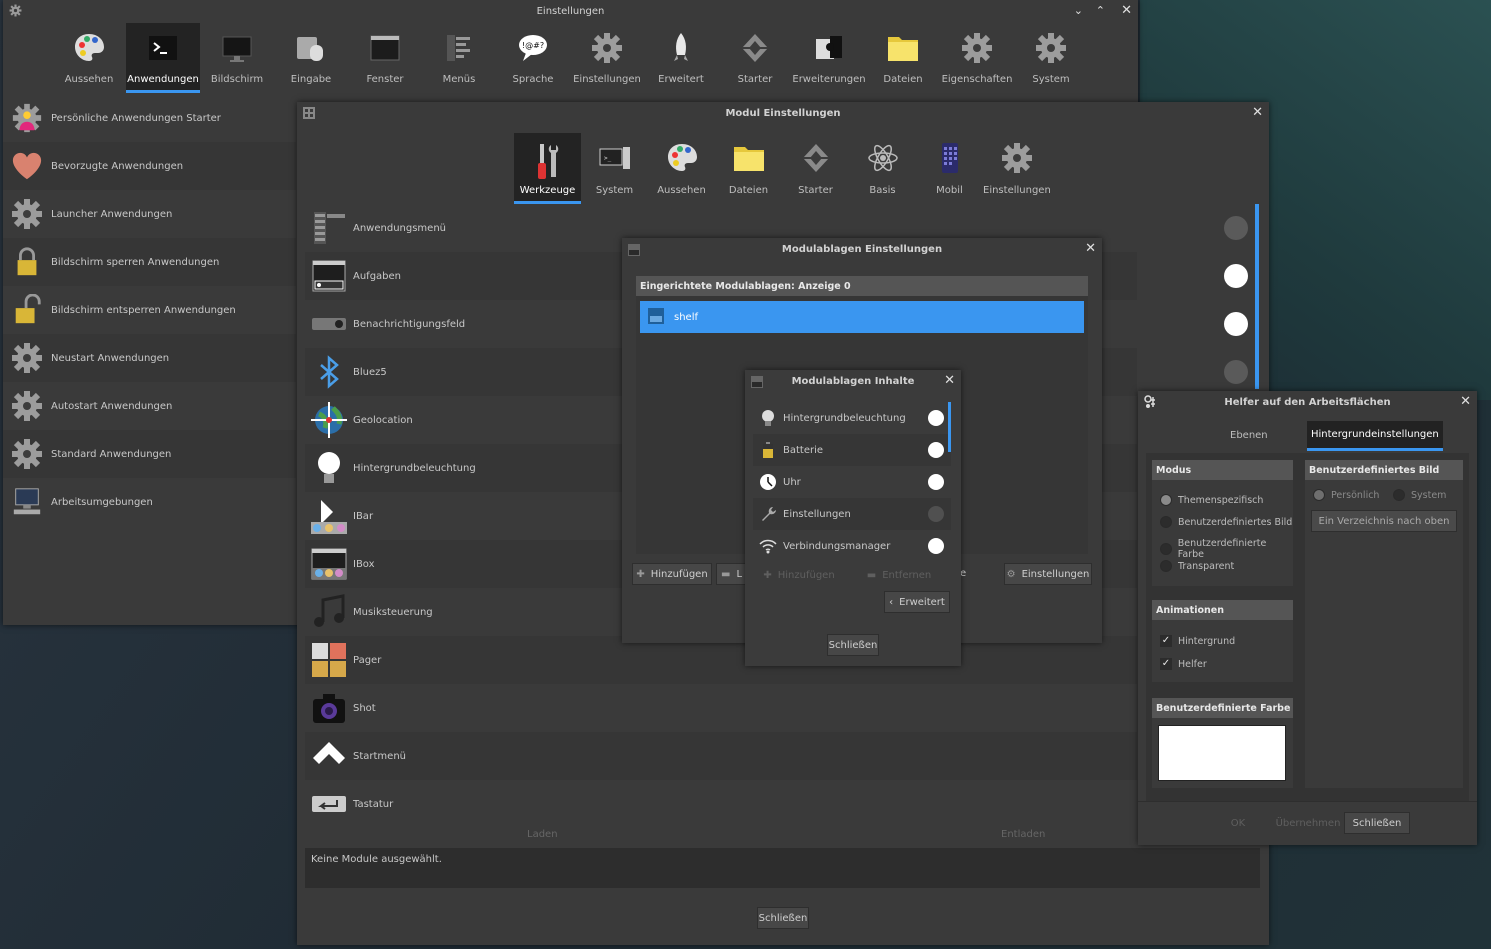  What do you see at coordinates (853, 381) in the screenshot?
I see `contents-titlebar: Modulablagen Inhalte ✕` at bounding box center [853, 381].